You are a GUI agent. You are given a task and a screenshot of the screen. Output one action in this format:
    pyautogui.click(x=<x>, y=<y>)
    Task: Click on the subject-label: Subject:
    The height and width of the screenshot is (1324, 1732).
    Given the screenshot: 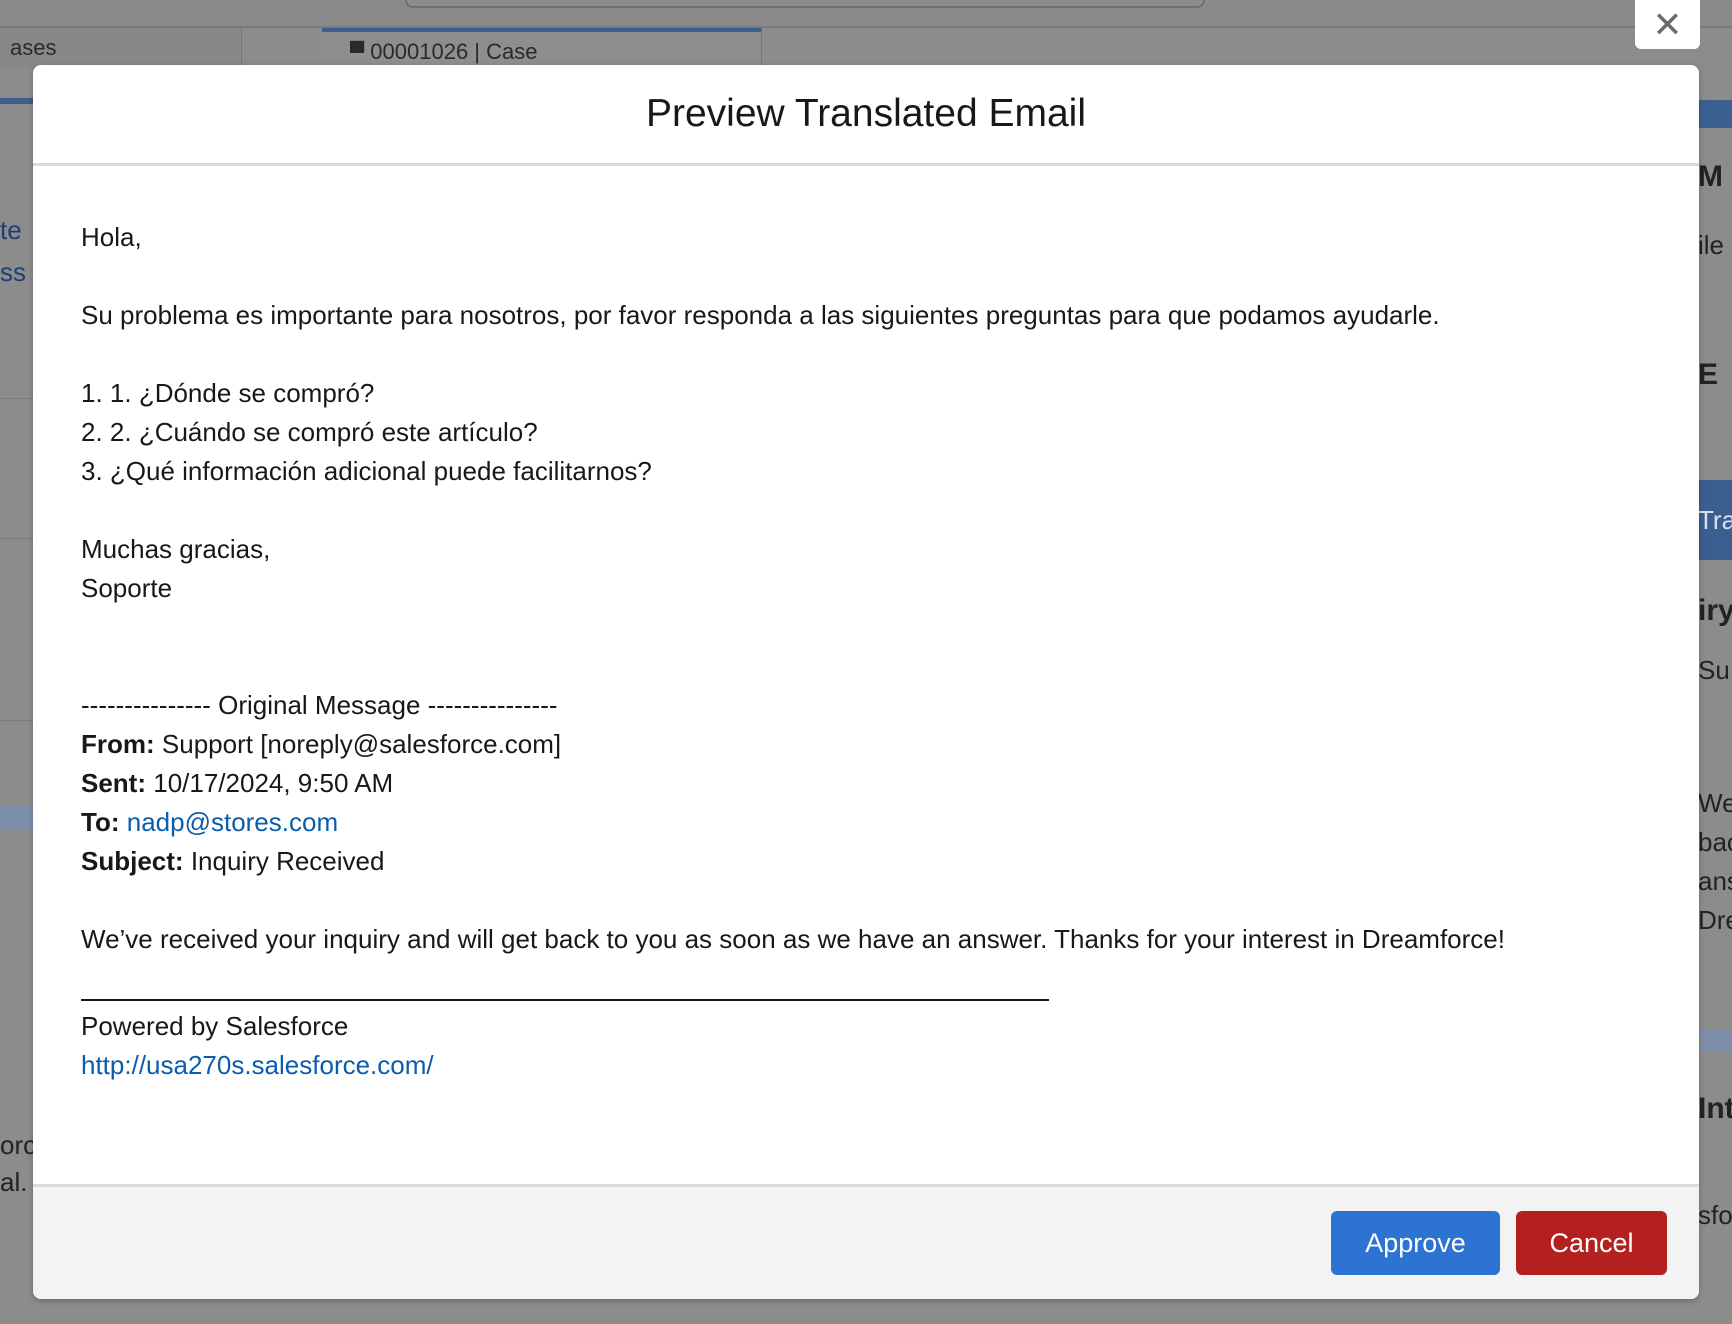 What is the action you would take?
    pyautogui.click(x=132, y=861)
    